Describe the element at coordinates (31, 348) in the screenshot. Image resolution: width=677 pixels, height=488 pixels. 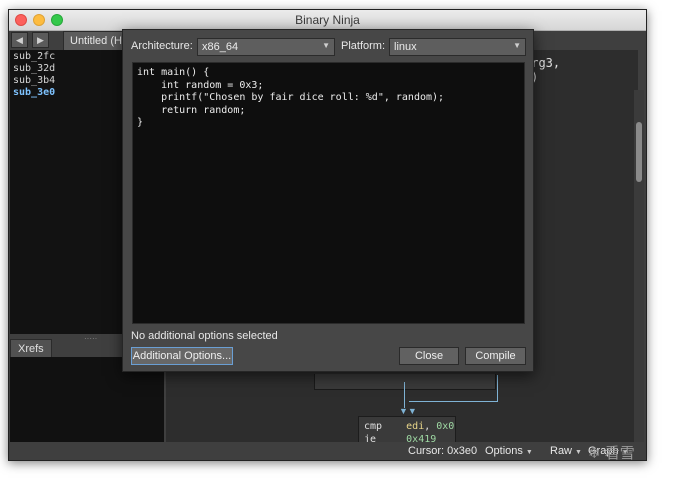
I see `tab-xrefs: Xrefs` at that location.